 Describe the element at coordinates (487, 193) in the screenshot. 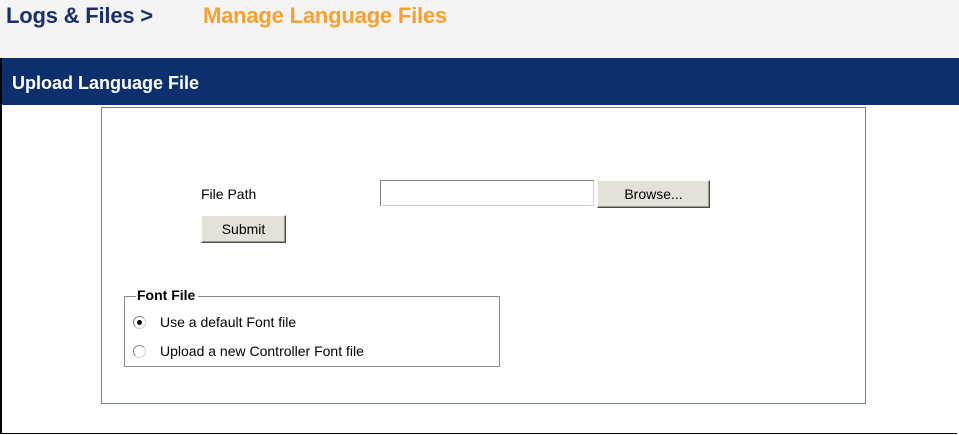

I see `file-path-input` at that location.